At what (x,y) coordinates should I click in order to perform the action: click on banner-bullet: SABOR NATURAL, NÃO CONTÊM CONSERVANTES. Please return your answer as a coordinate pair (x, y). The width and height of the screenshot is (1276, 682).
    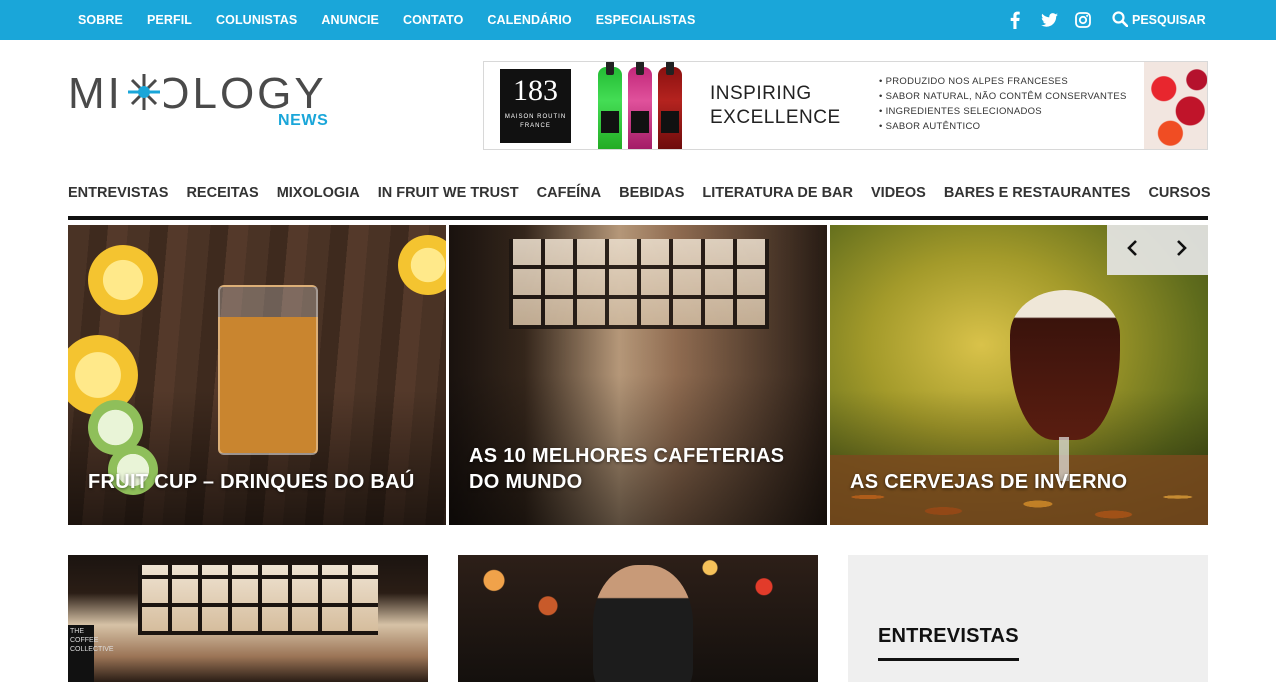
    Looking at the image, I should click on (1003, 96).